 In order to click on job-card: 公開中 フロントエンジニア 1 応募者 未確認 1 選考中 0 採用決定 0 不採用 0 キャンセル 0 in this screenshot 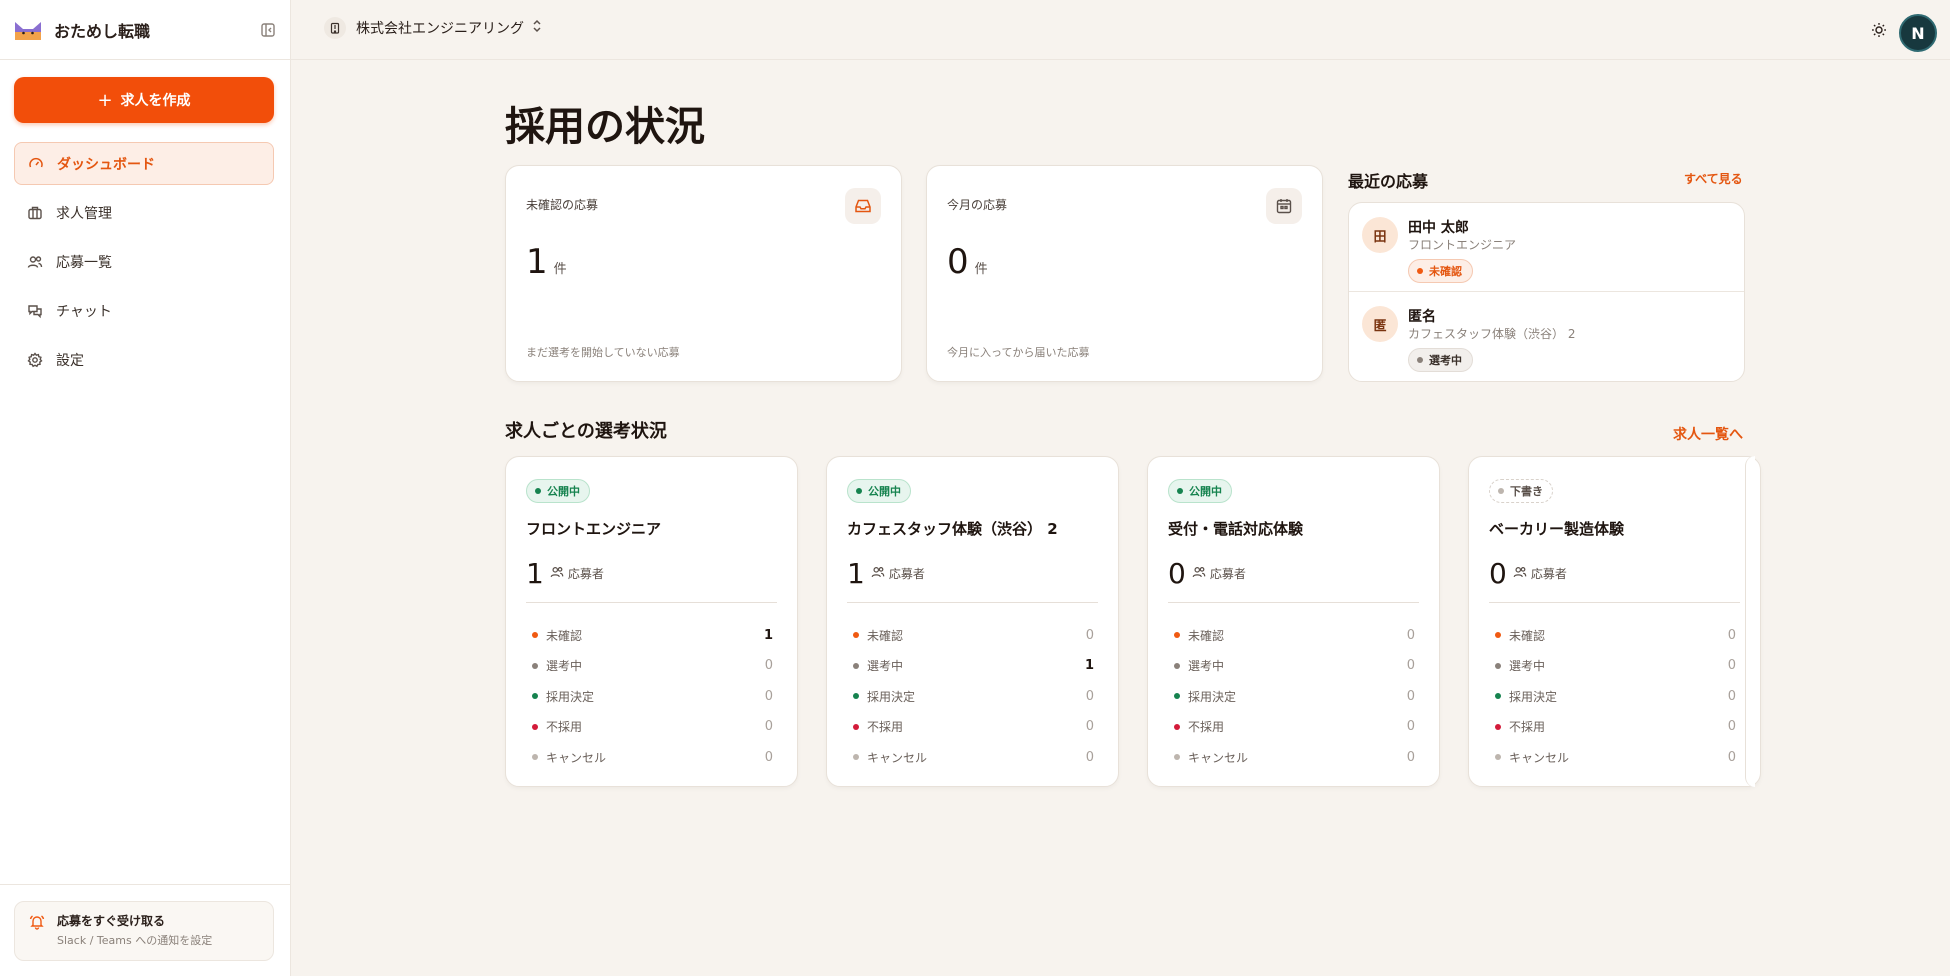, I will do `click(651, 621)`.